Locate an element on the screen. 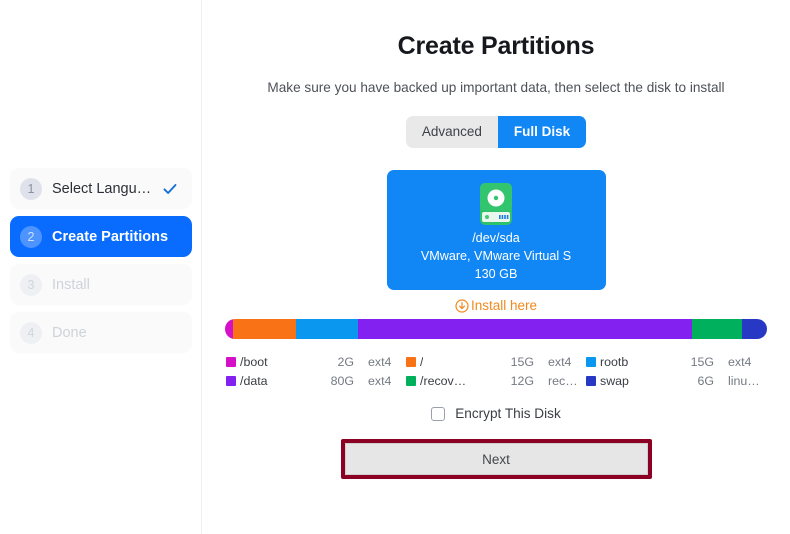 The image size is (790, 534). disk-card-sda: /dev/sda VMware, VMware Virtual S 130 GB is located at coordinates (496, 230).